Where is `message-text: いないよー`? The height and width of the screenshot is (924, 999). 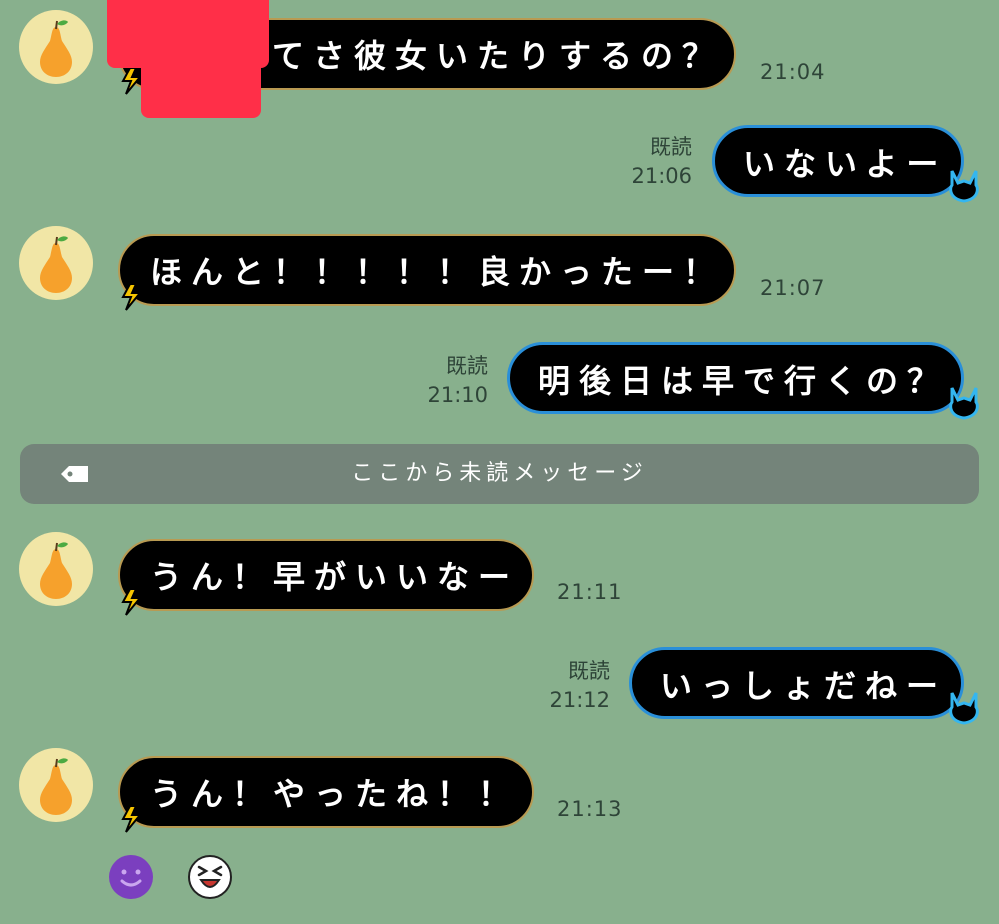
message-text: いないよー is located at coordinates (845, 164).